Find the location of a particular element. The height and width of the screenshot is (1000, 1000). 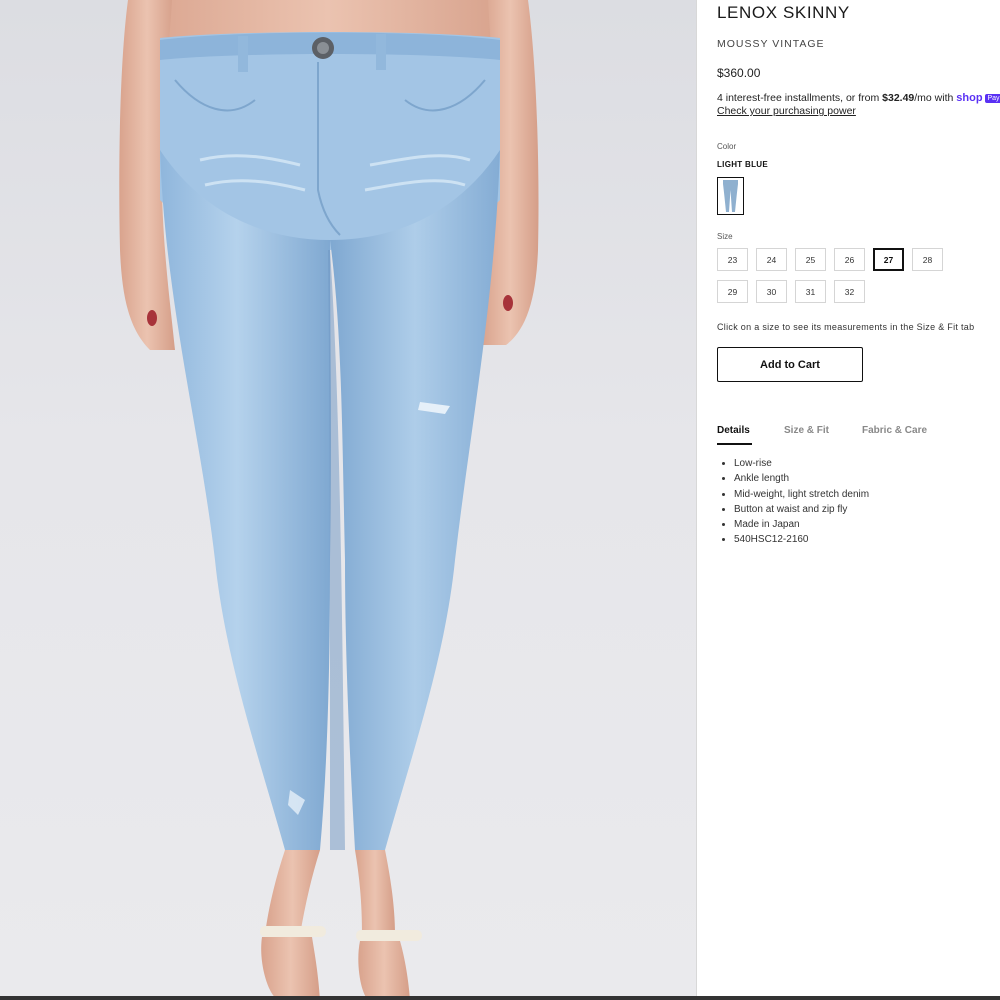

product-brand: MOUSSY VINTAGE is located at coordinates (771, 44).